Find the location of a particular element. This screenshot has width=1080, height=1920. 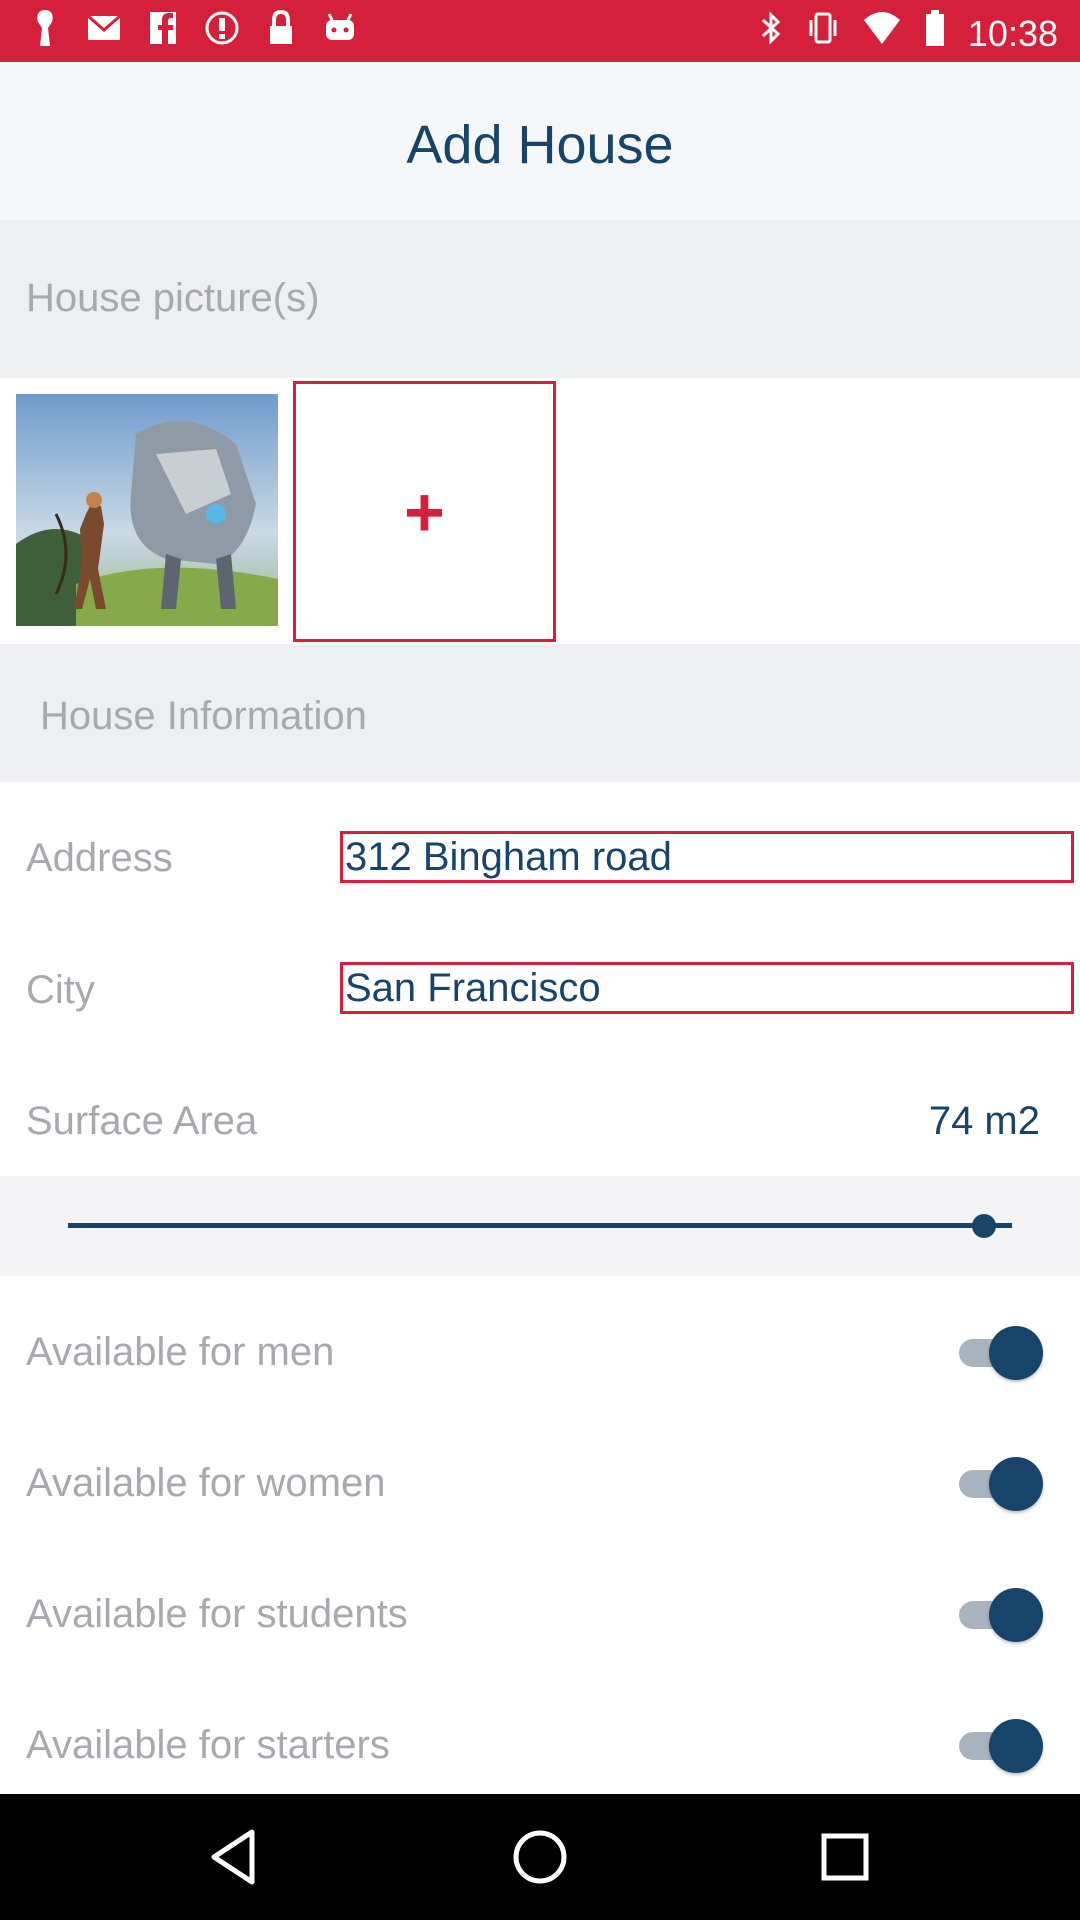

info-section-title: House Information is located at coordinates (203, 716).